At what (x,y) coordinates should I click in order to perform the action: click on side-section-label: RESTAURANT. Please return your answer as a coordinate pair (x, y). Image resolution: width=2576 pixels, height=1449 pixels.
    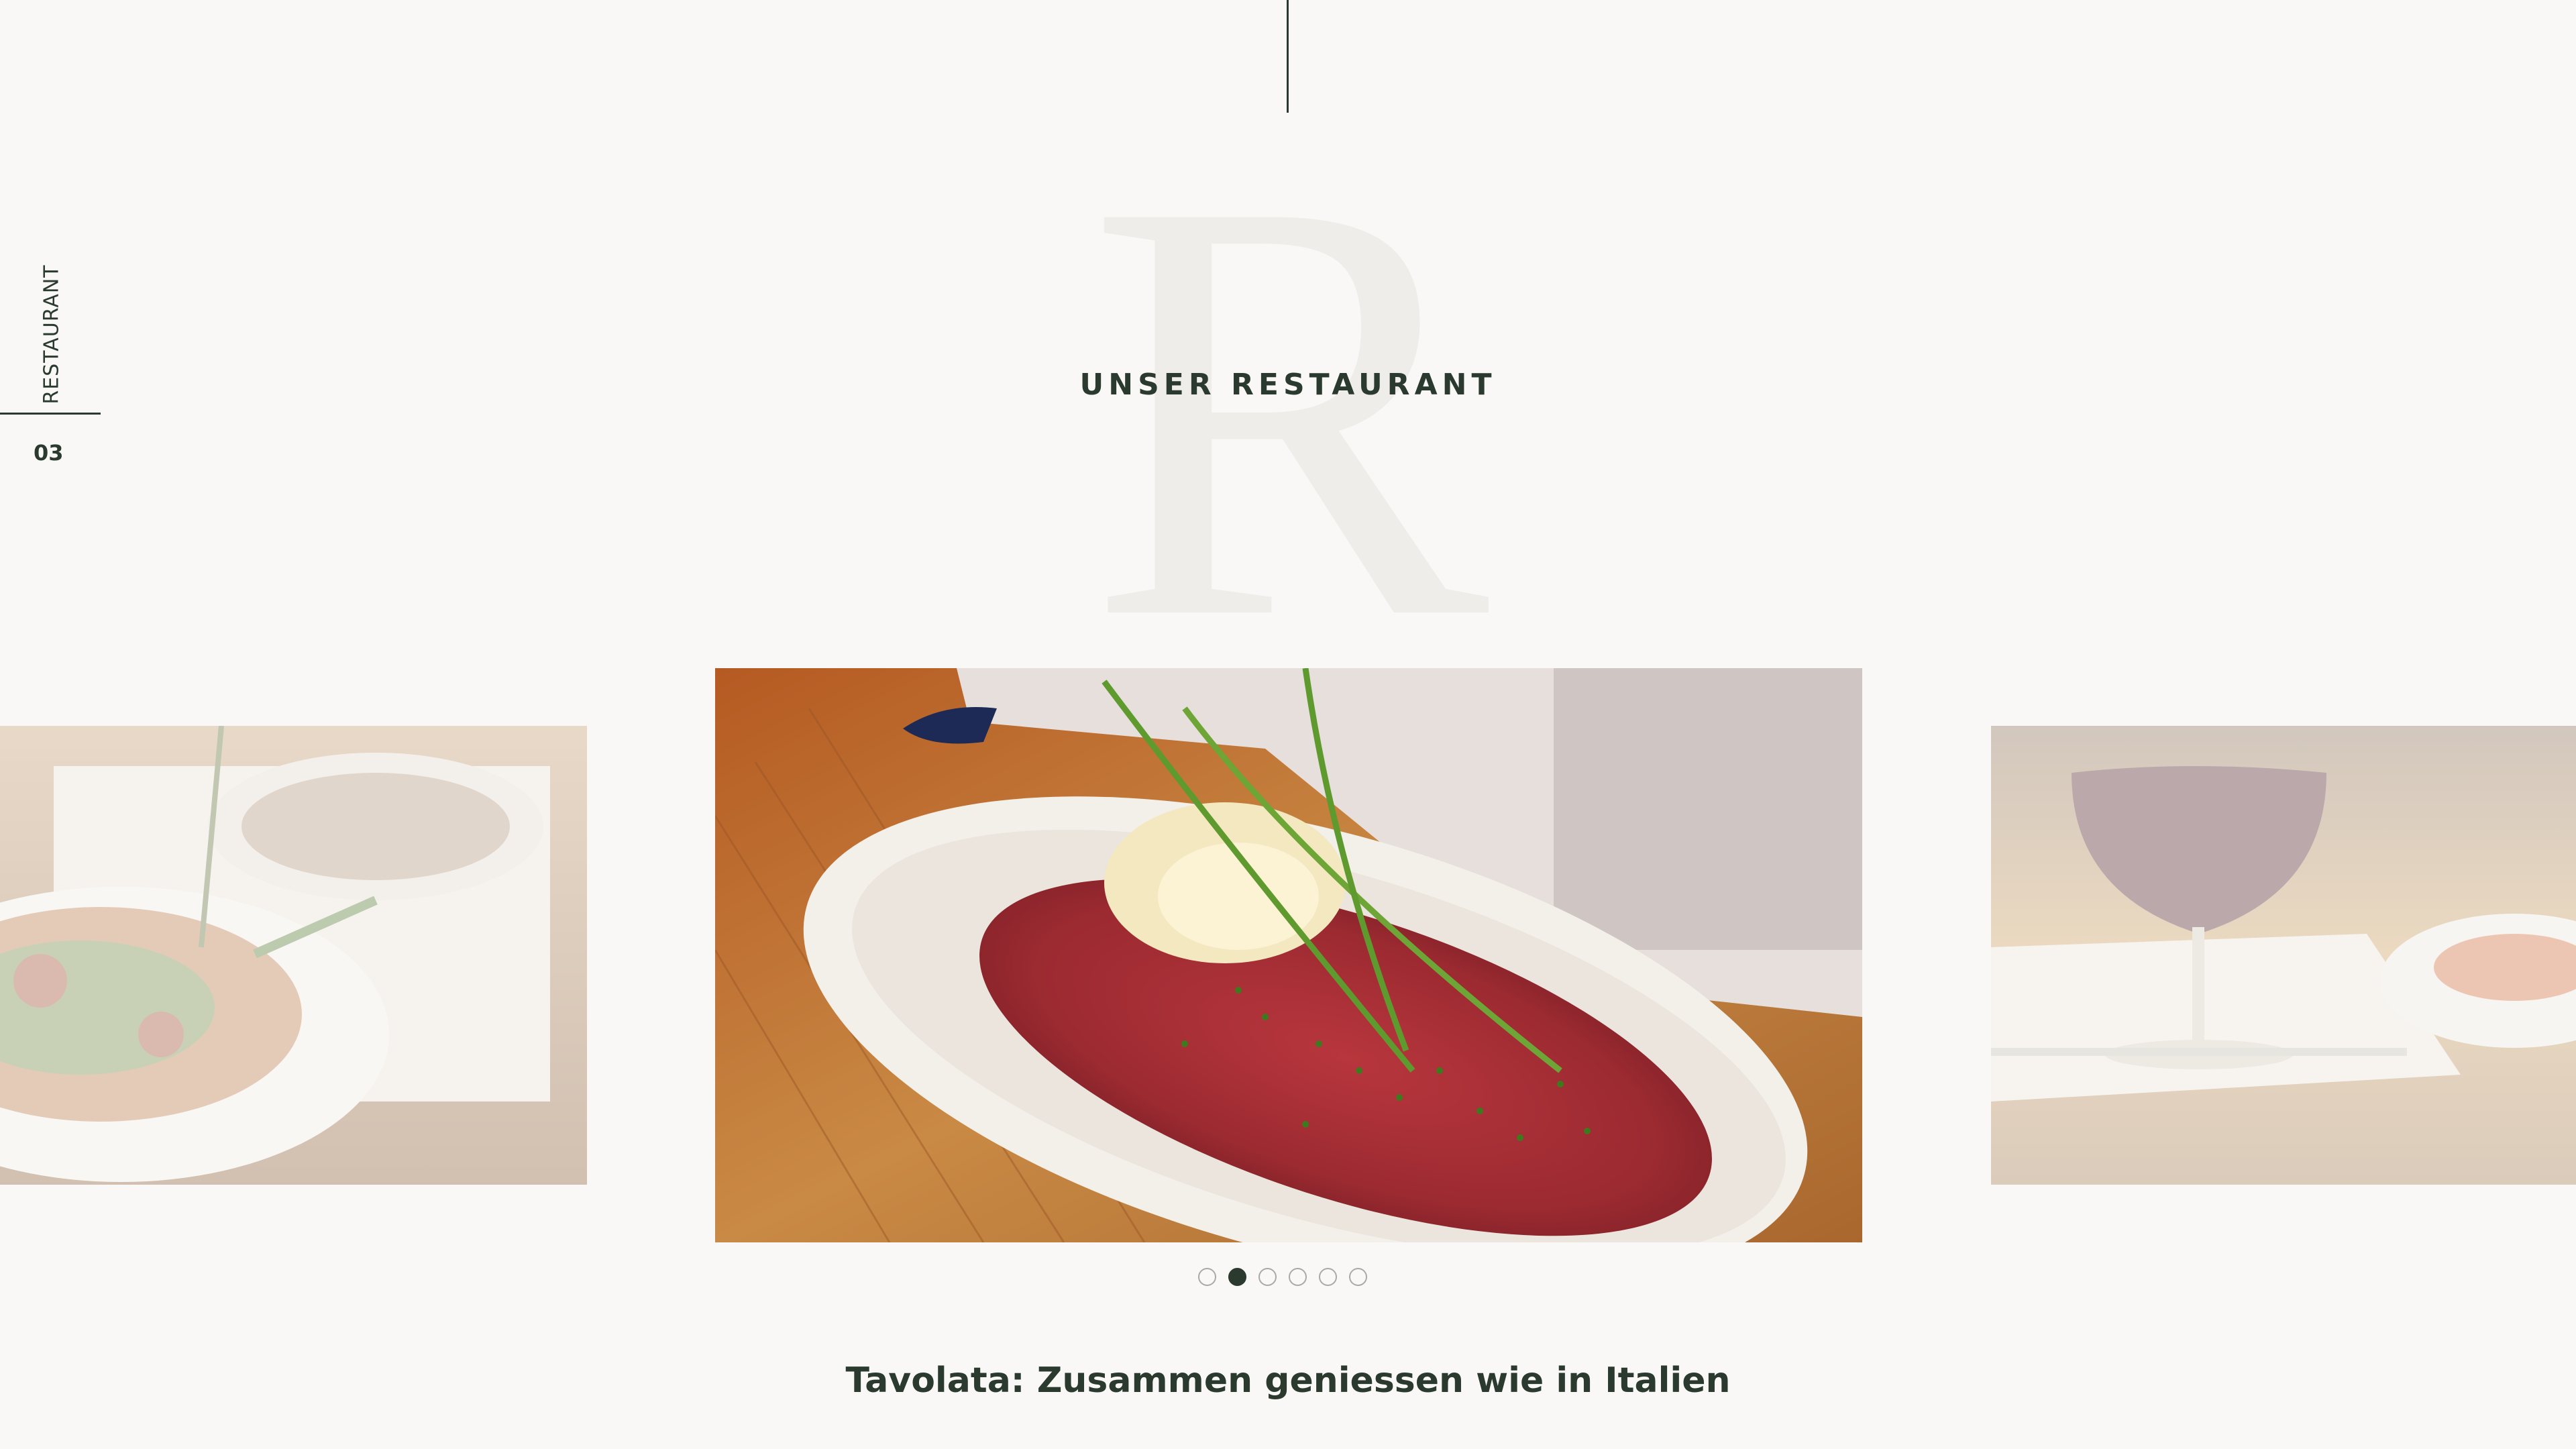
    Looking at the image, I should click on (51, 334).